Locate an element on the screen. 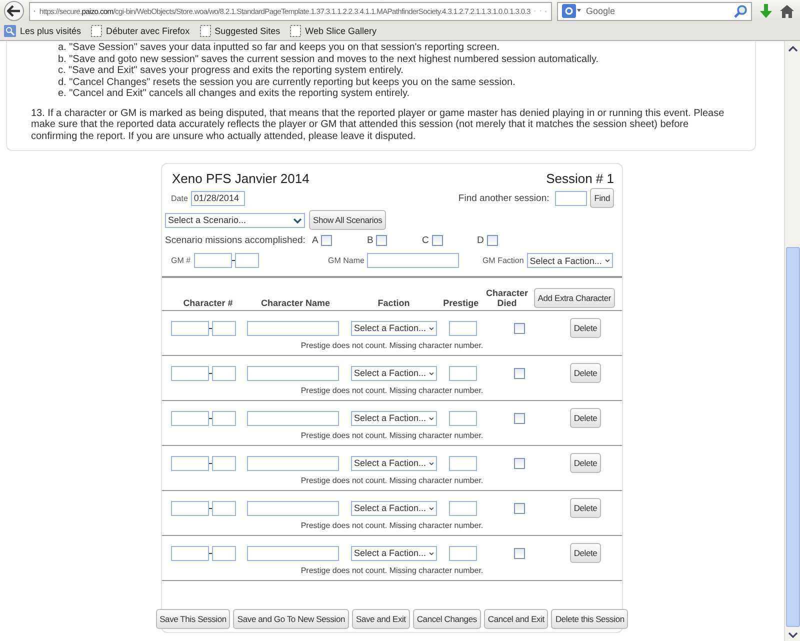 The height and width of the screenshot is (641, 800). bookmark-item: Débuter avec Firefox is located at coordinates (140, 31).